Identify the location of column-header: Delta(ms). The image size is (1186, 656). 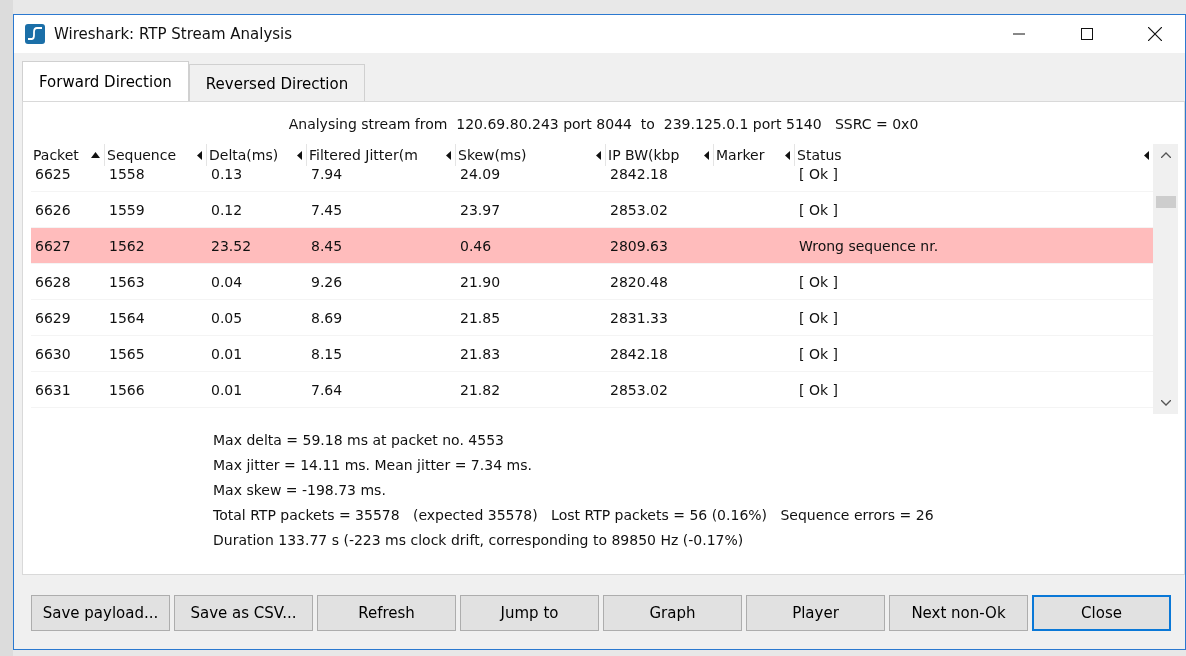
(257, 155).